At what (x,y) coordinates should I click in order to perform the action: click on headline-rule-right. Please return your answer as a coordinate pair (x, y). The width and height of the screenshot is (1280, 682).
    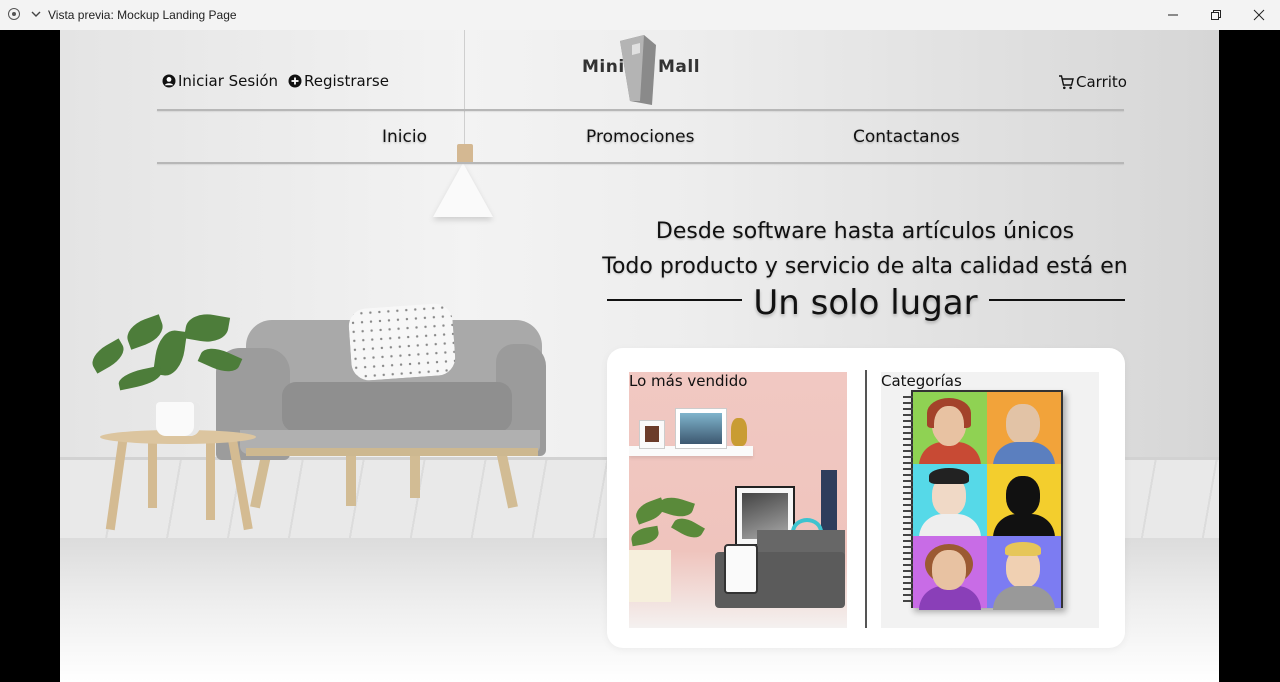
    Looking at the image, I should click on (1057, 300).